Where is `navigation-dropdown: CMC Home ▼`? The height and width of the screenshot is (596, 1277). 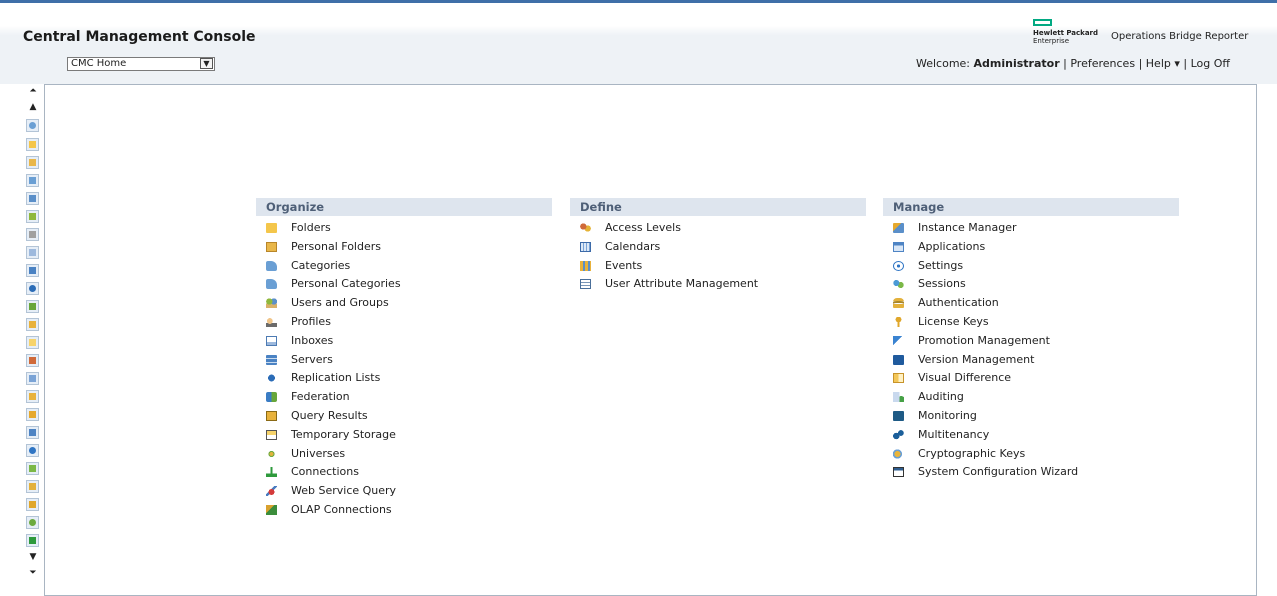 navigation-dropdown: CMC Home ▼ is located at coordinates (141, 64).